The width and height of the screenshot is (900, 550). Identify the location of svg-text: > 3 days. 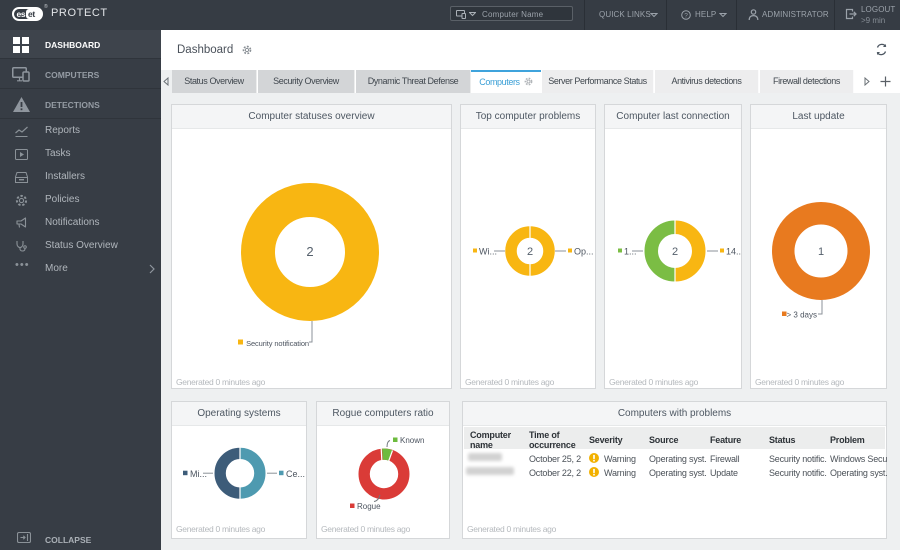
(802, 315).